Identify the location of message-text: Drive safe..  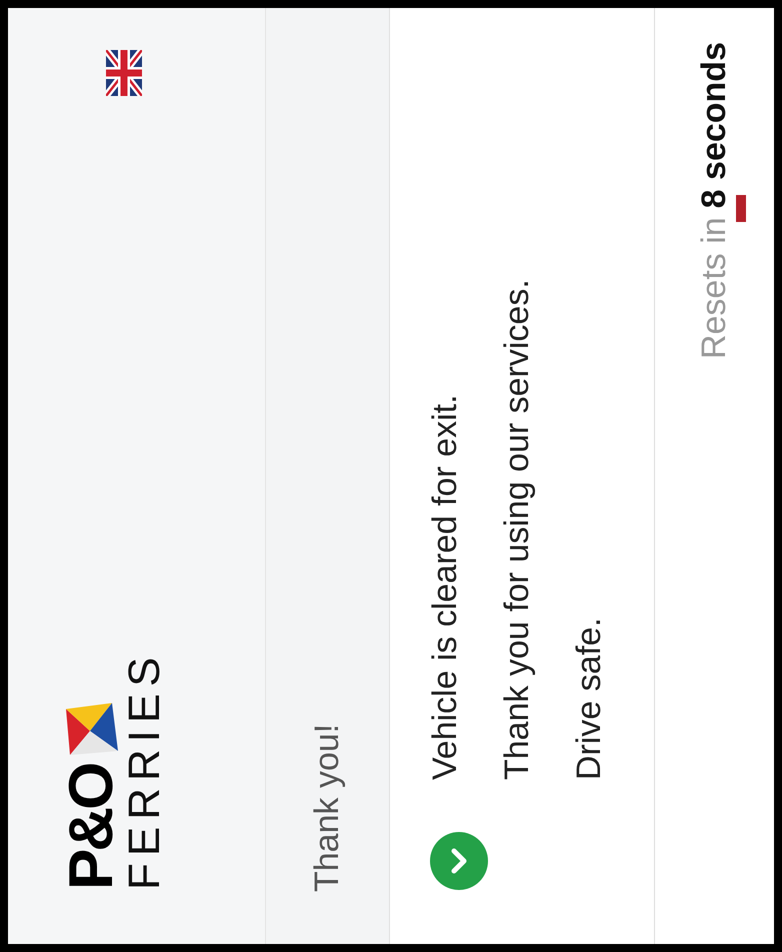
(589, 698).